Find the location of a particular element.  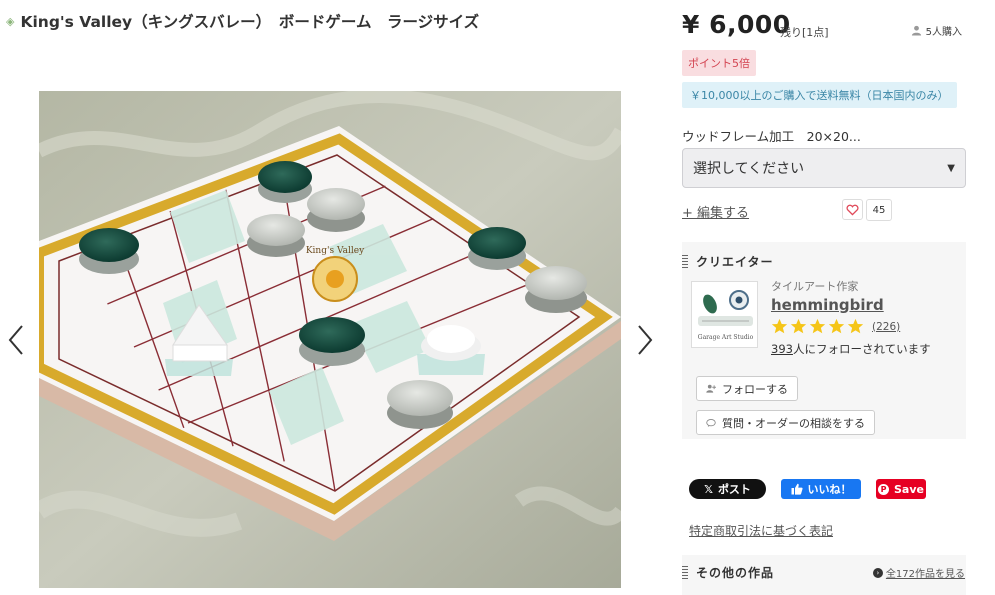

legal-notice-link: 特定商取引法に基づく表記 is located at coordinates (761, 530).